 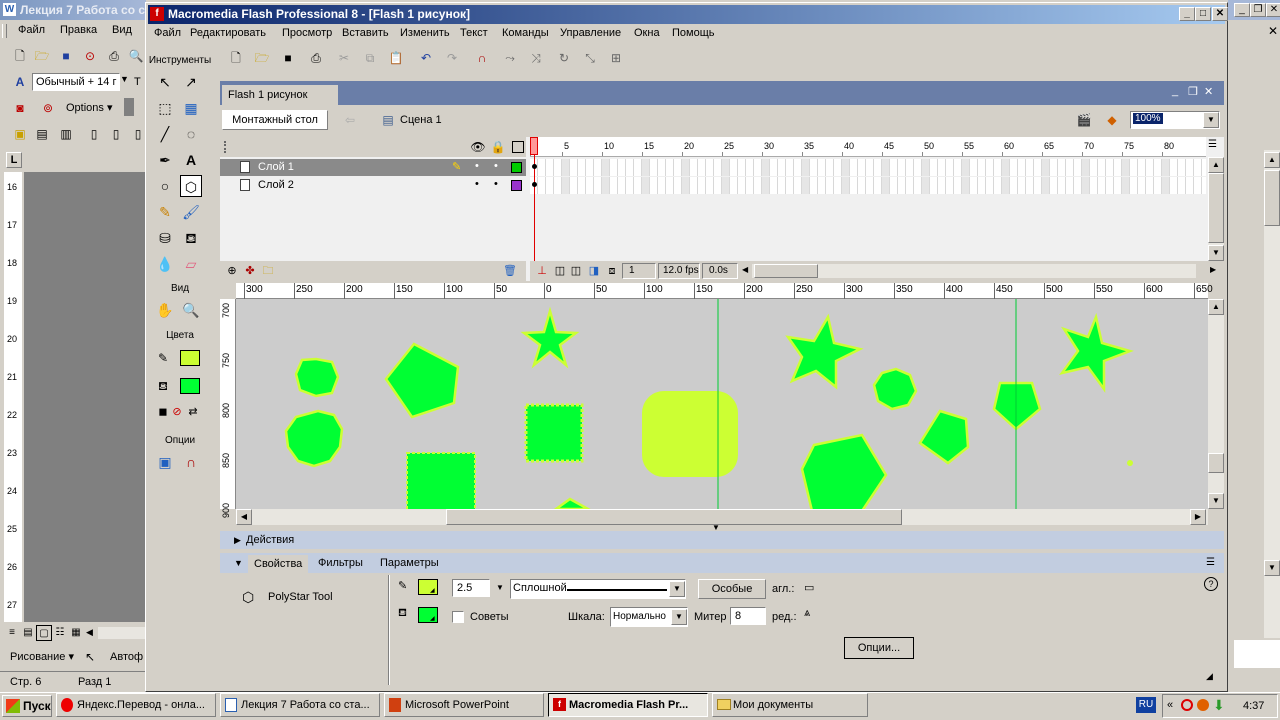 What do you see at coordinates (598, 589) in the screenshot?
I see `stroke-style-select: Сплошной ▼` at bounding box center [598, 589].